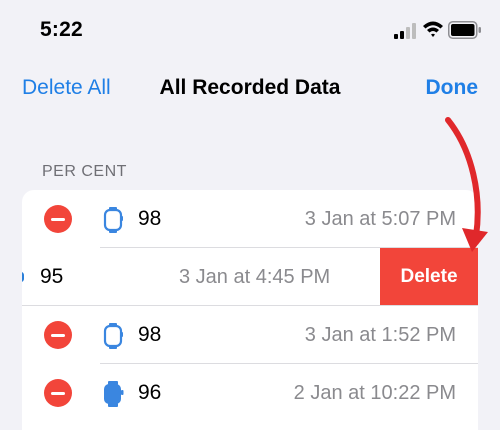  What do you see at coordinates (250, 219) in the screenshot?
I see `list-item: 98 3 Jan at 5:07 PM` at bounding box center [250, 219].